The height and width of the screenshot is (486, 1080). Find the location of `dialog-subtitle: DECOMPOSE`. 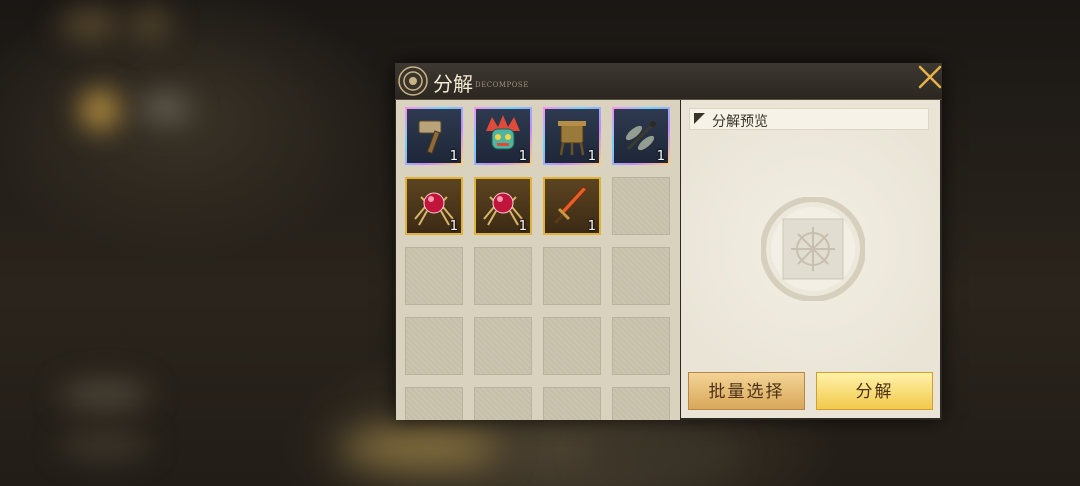

dialog-subtitle: DECOMPOSE is located at coordinates (502, 85).